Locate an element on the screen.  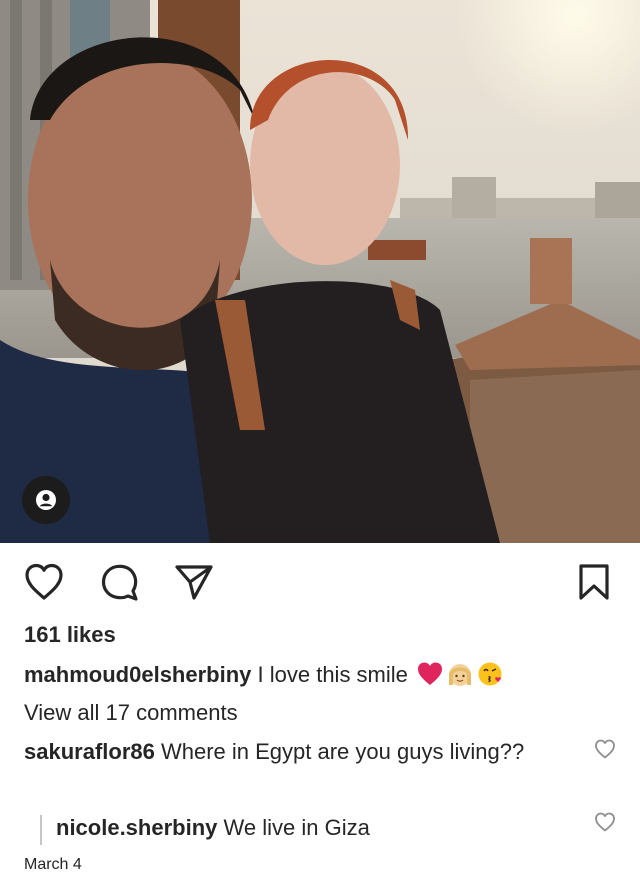
likes-count: 161 likes is located at coordinates (70, 635).